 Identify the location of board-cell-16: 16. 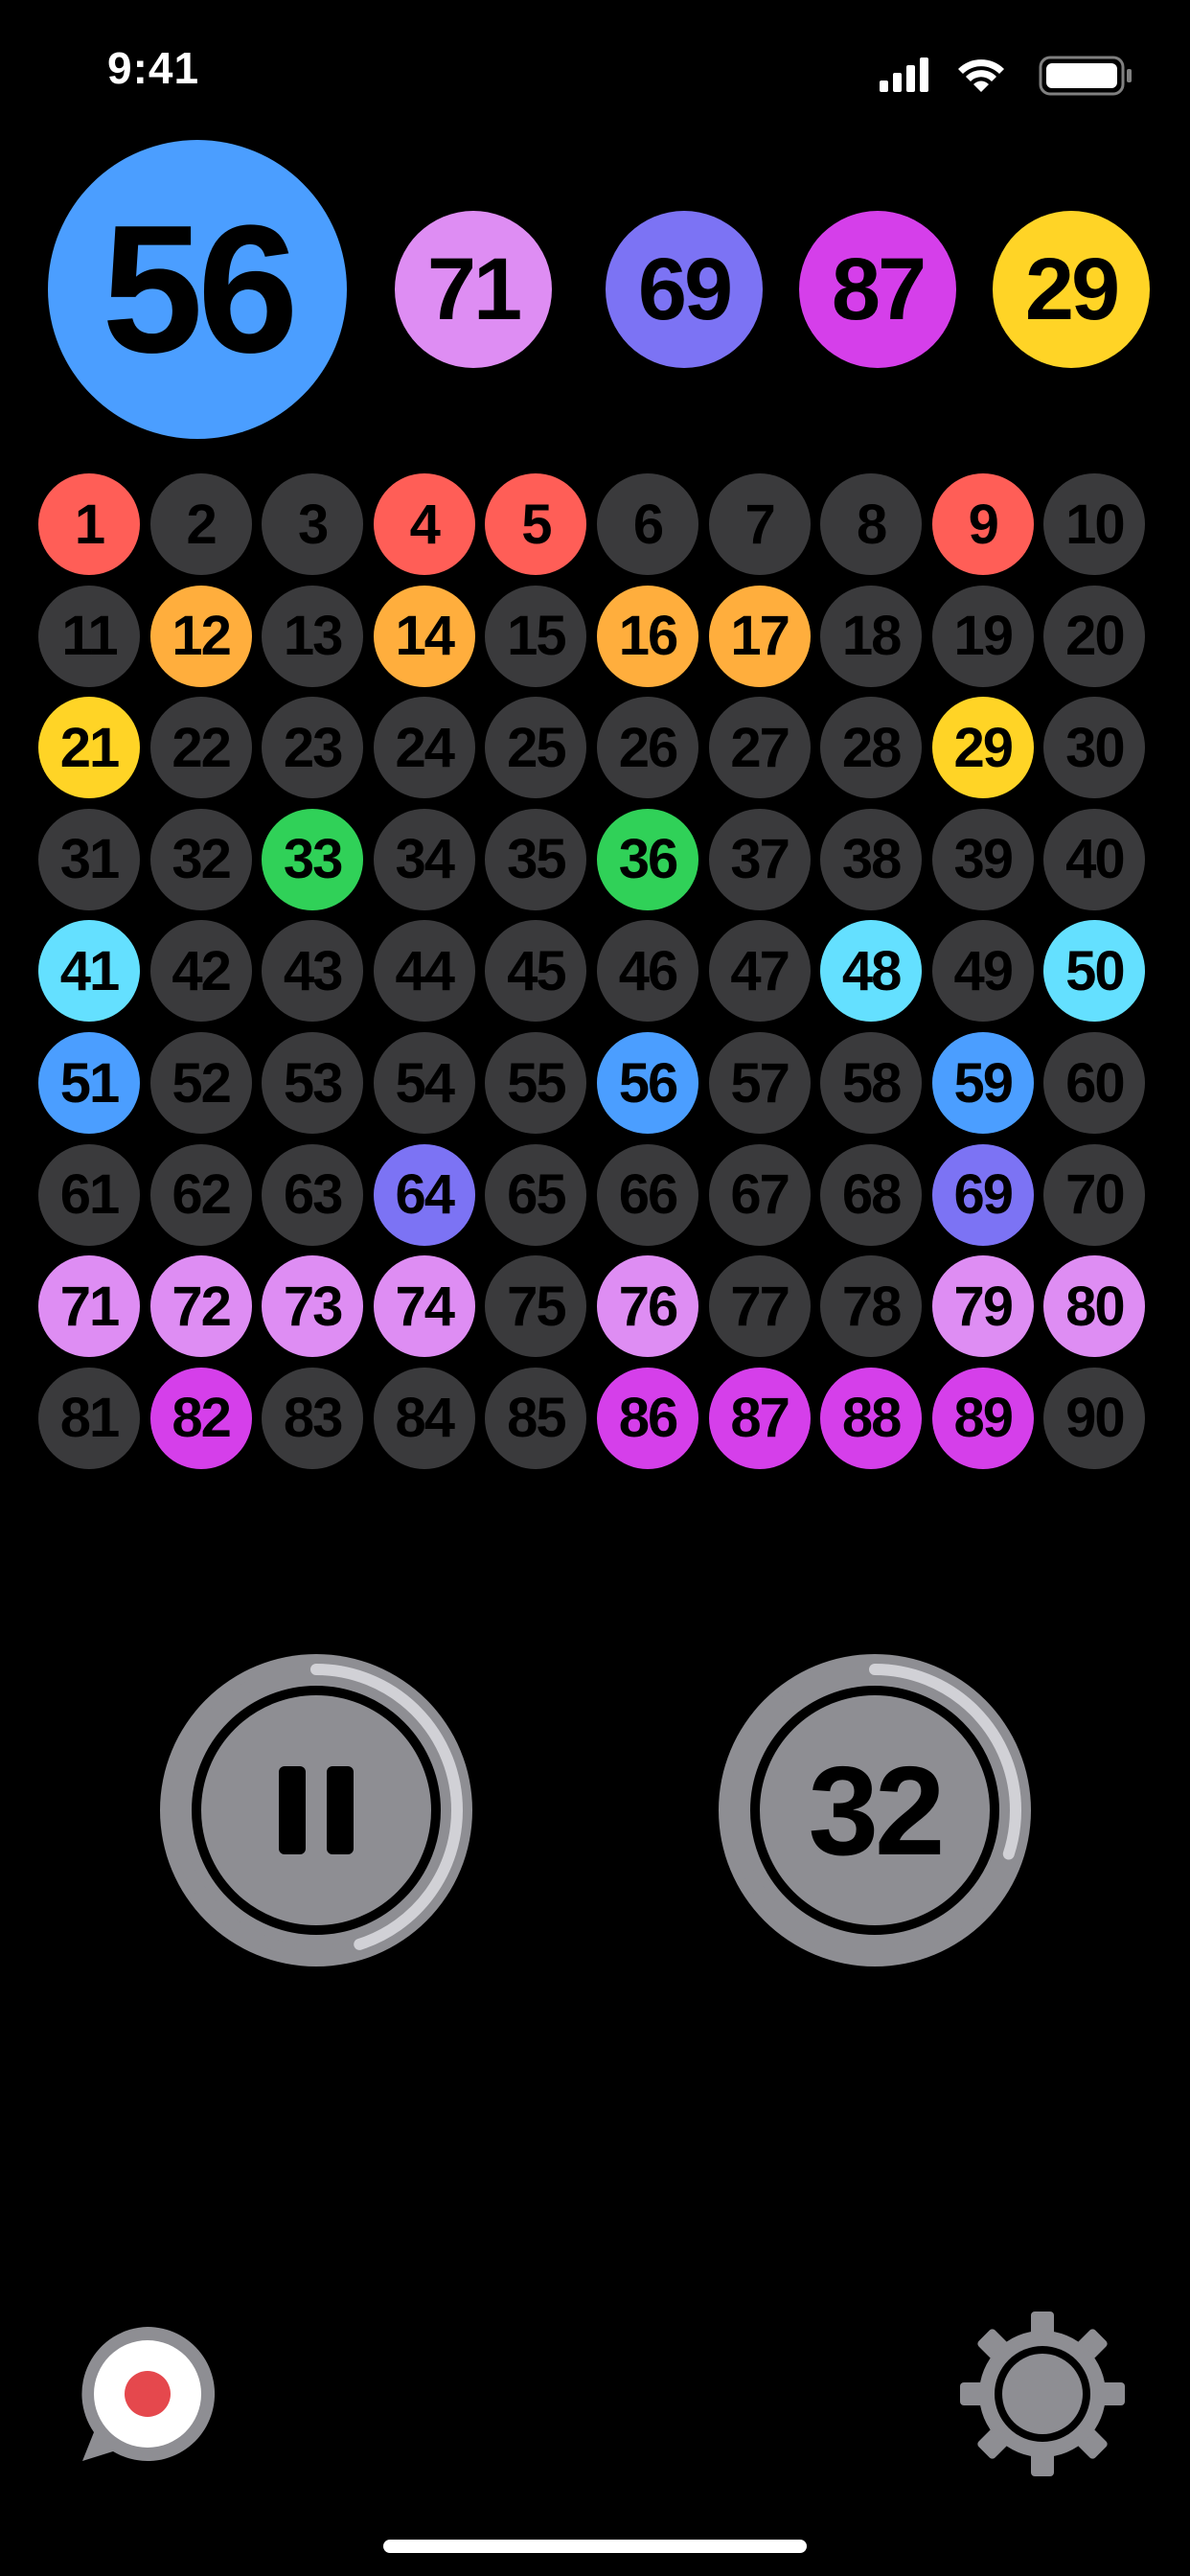
(648, 636).